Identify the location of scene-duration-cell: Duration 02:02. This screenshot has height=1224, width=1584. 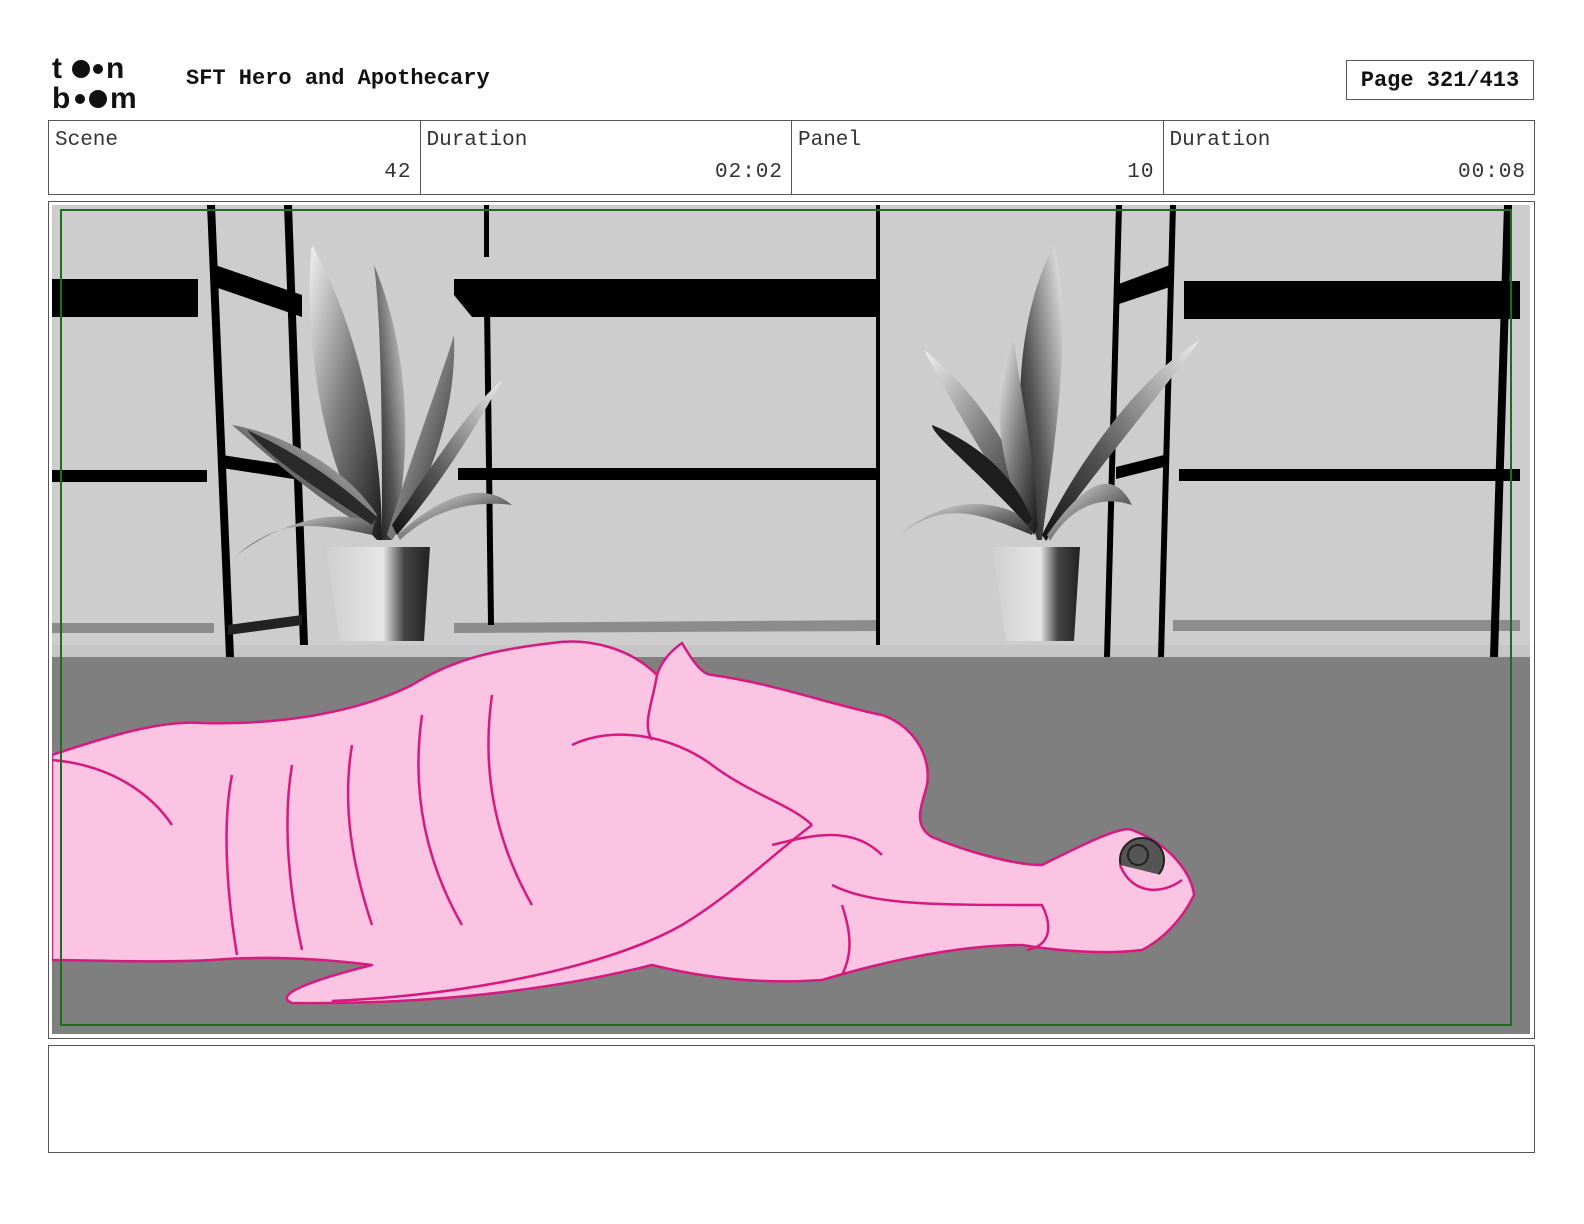
(606, 157).